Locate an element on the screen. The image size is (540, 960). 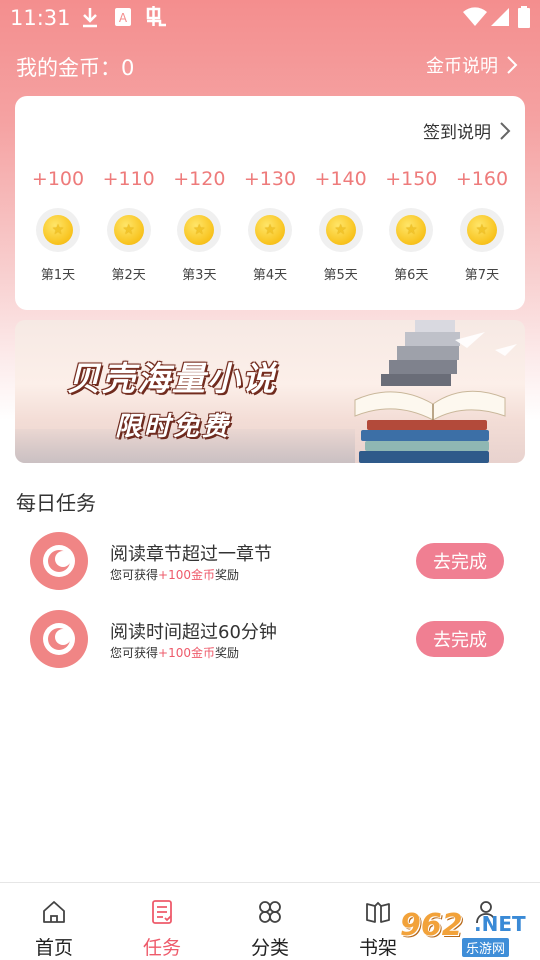
book-stack-illustration is located at coordinates (435, 391).